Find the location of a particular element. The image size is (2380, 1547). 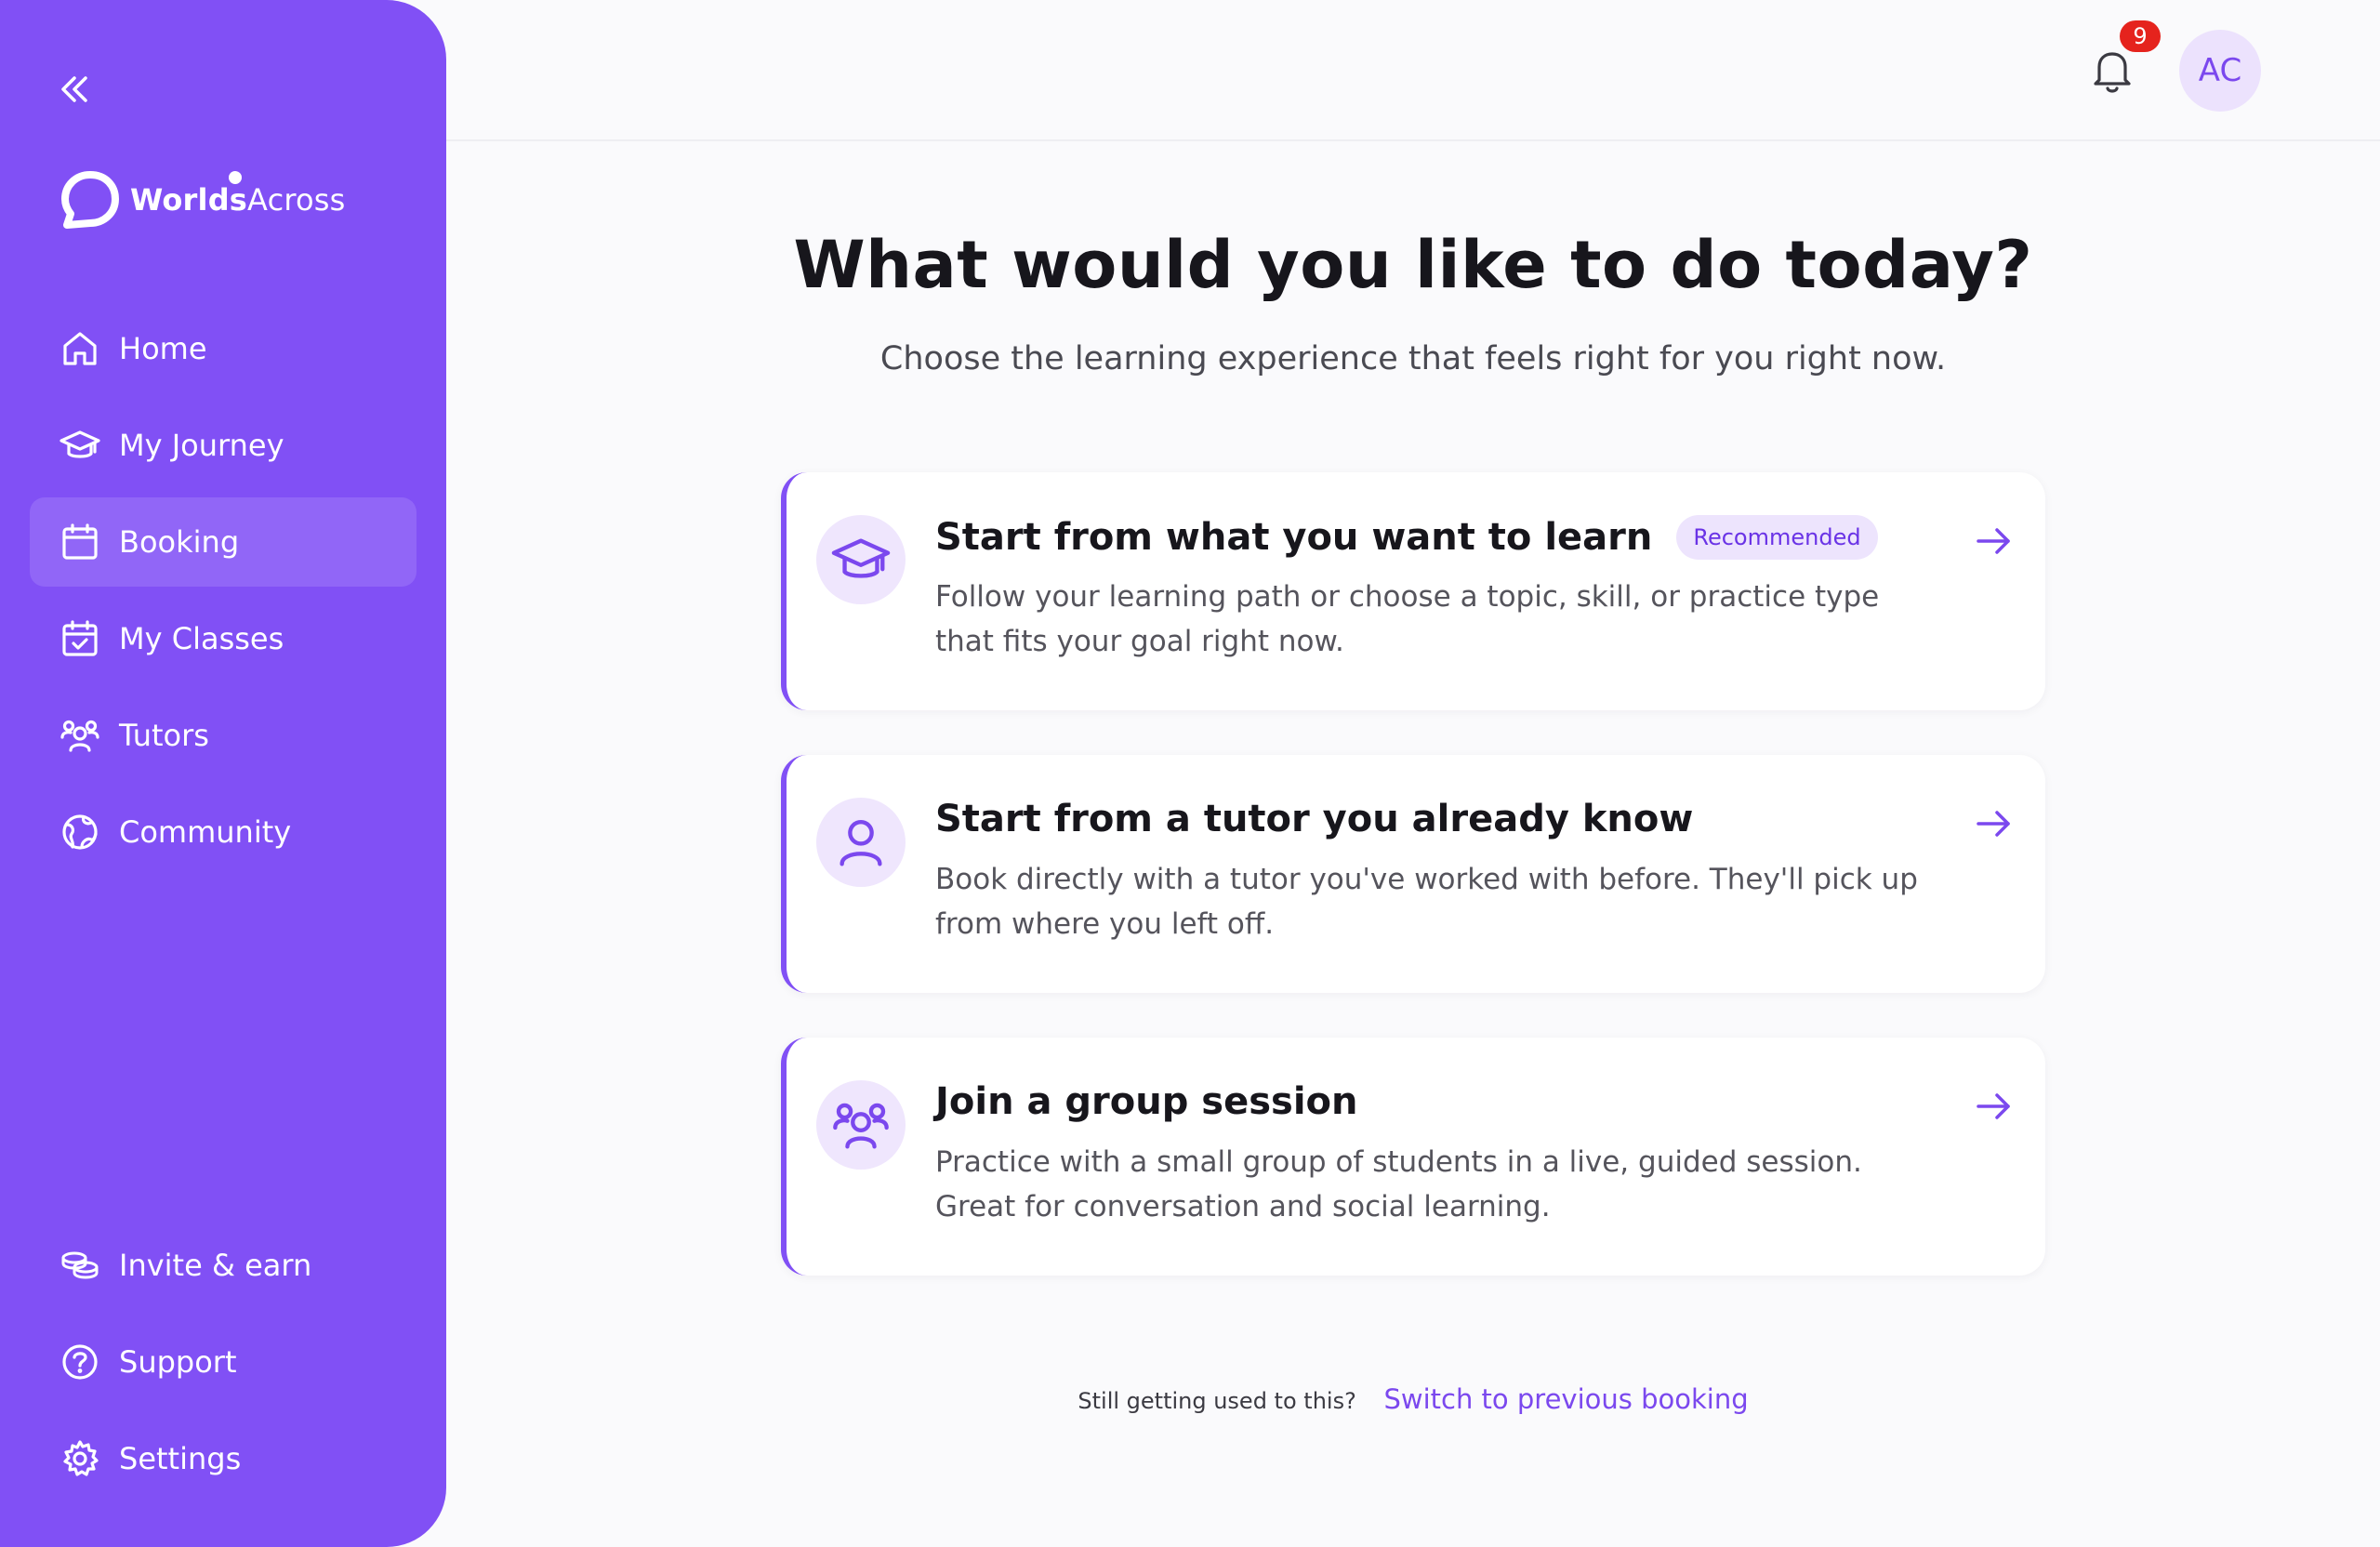

sidebar-item-label: Tutors is located at coordinates (164, 735).